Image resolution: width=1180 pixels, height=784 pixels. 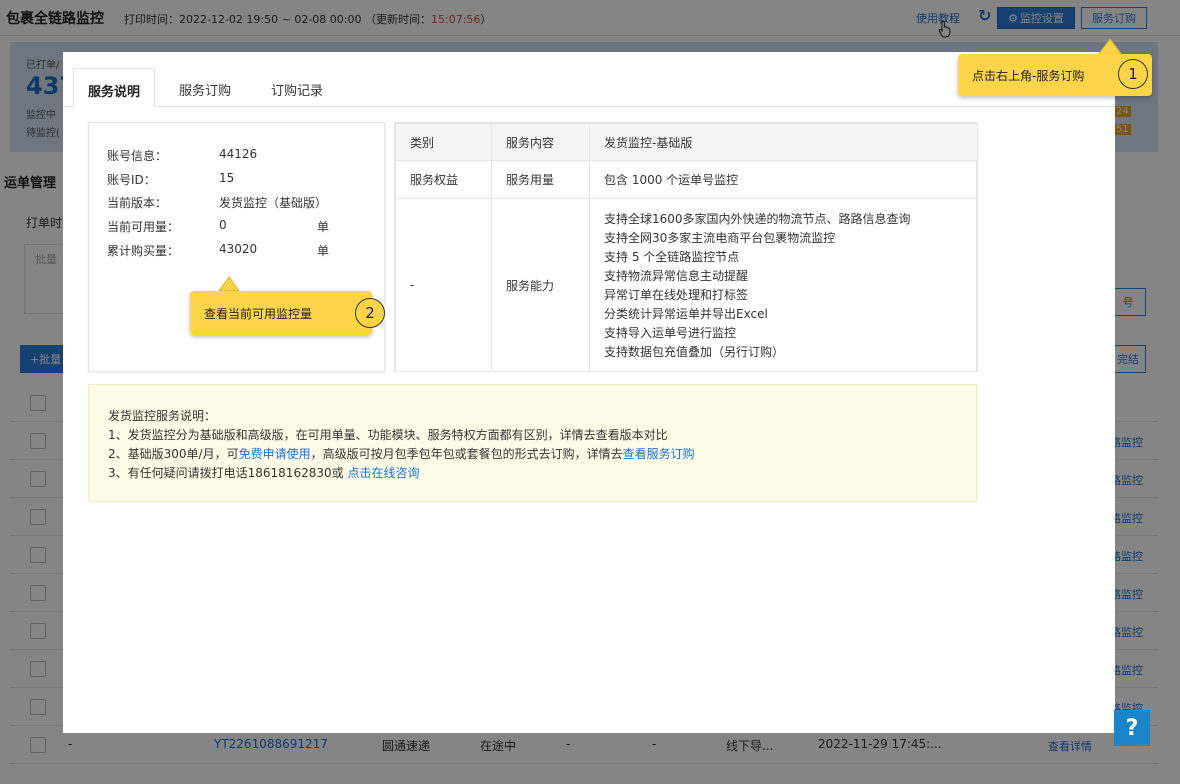 I want to click on callout-available-tip: 查看当前可用监控量, so click(x=281, y=313).